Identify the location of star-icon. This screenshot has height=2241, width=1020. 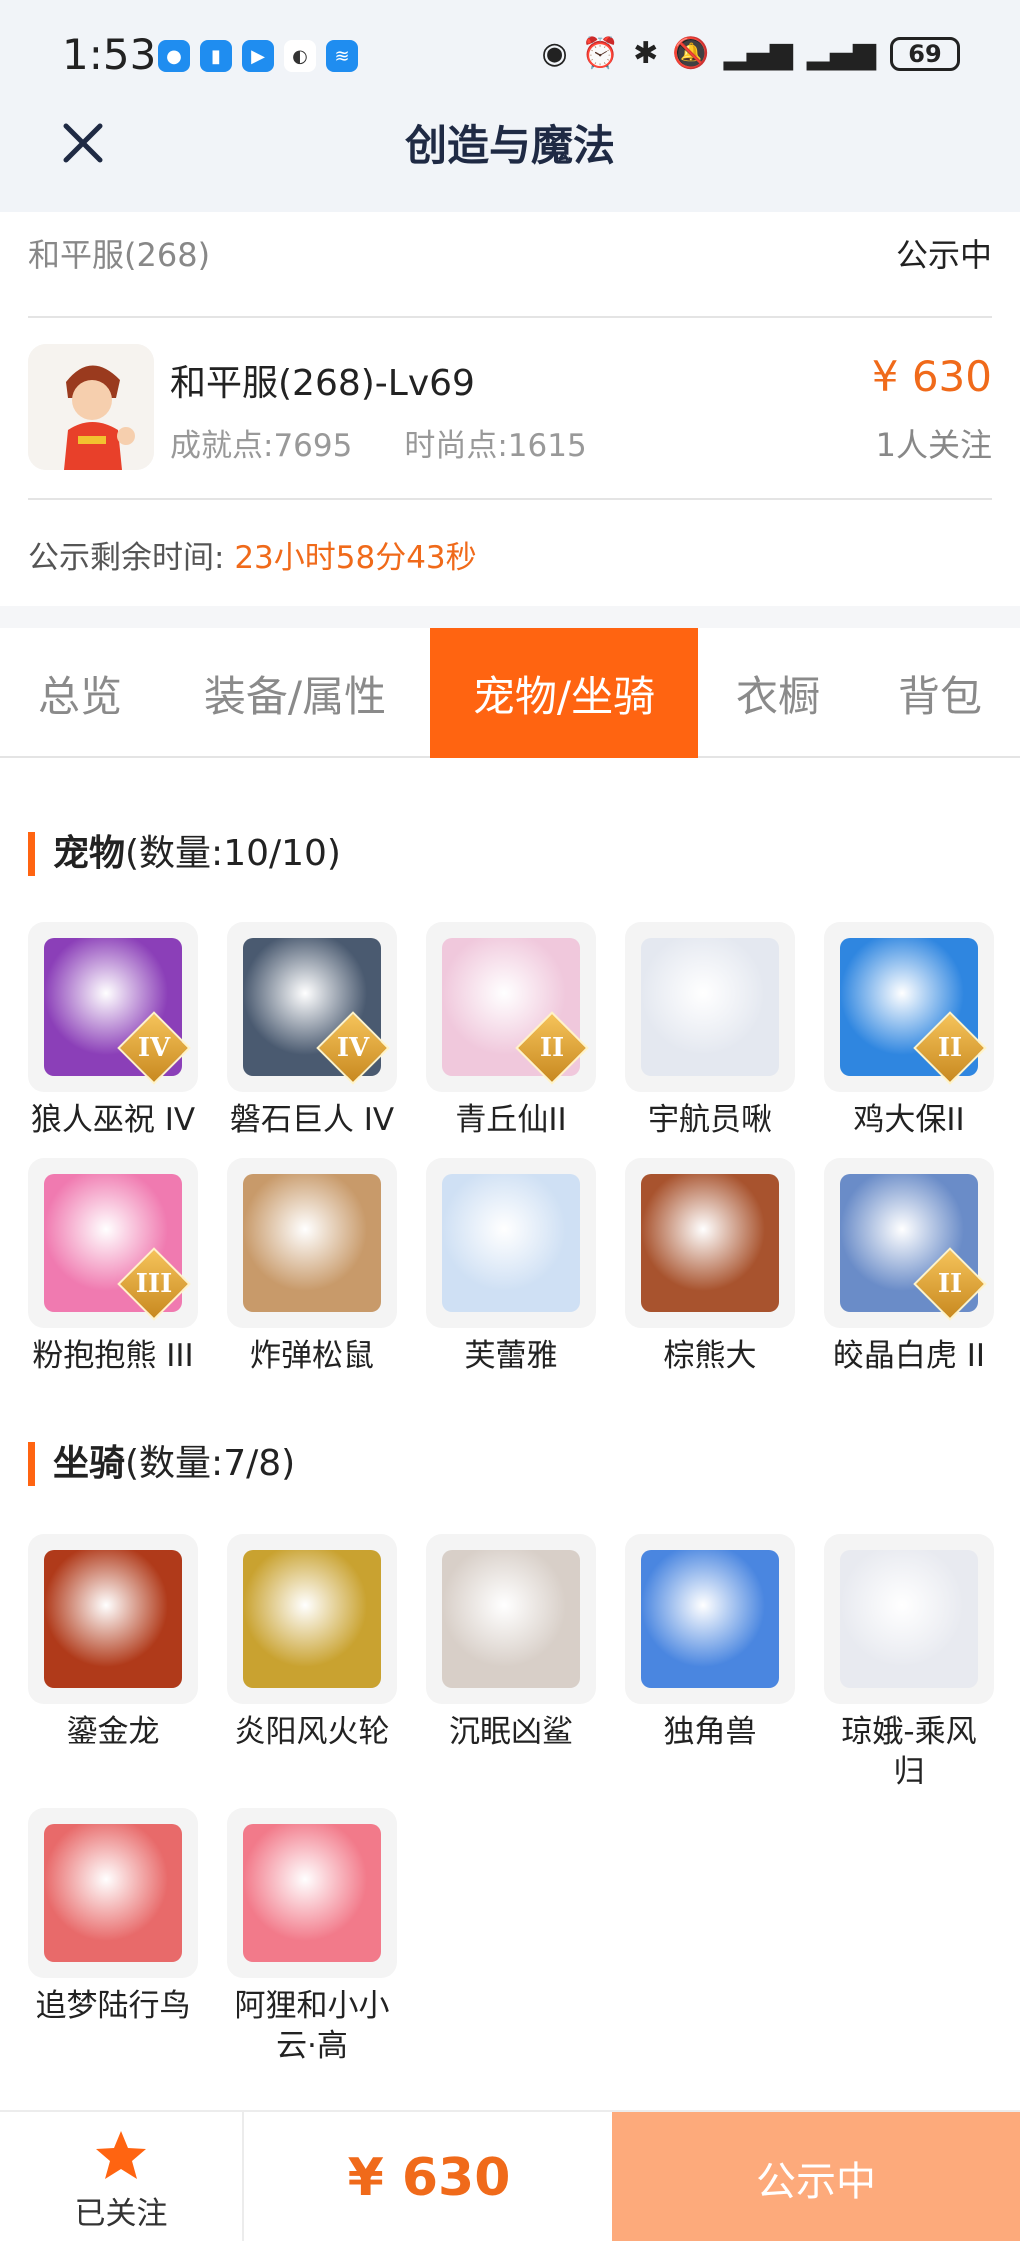
(121, 2155).